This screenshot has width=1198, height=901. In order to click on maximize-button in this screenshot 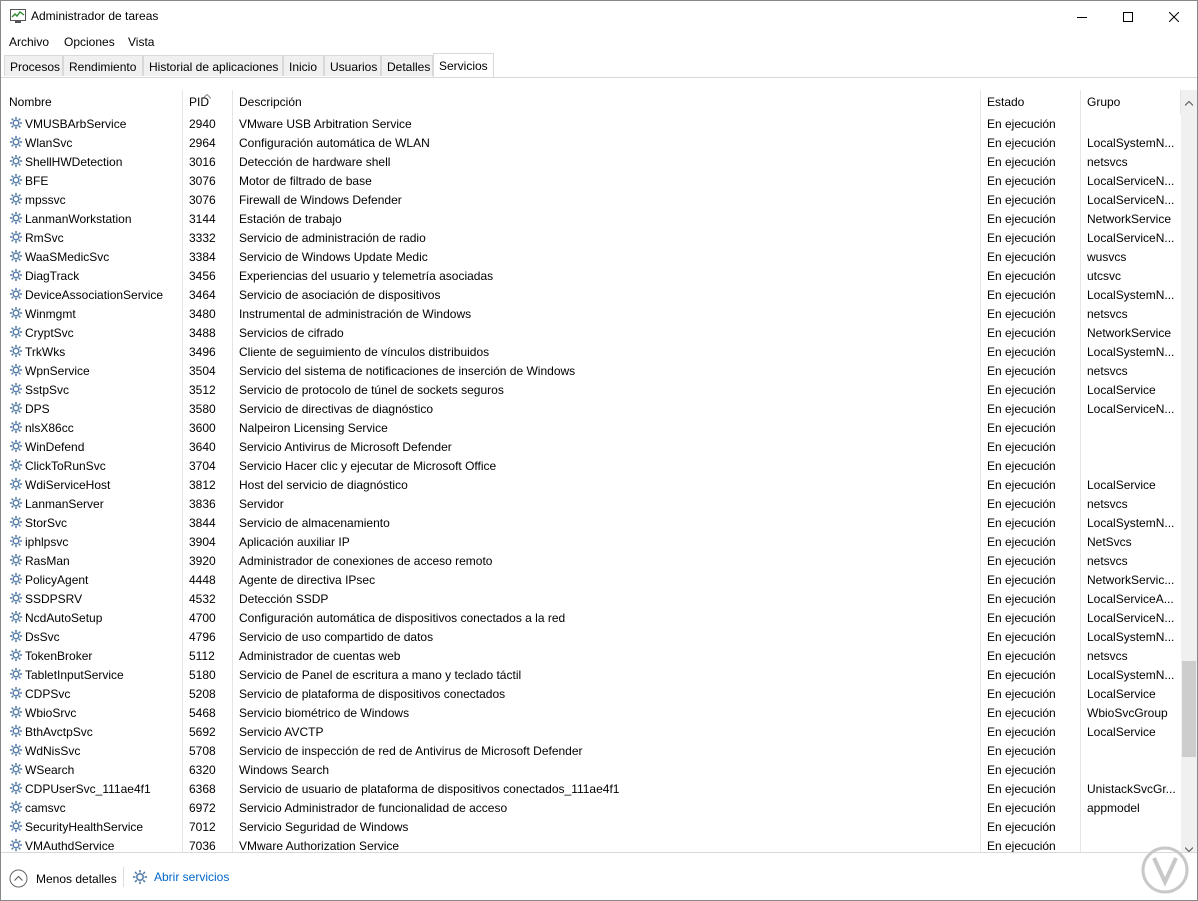, I will do `click(1128, 16)`.